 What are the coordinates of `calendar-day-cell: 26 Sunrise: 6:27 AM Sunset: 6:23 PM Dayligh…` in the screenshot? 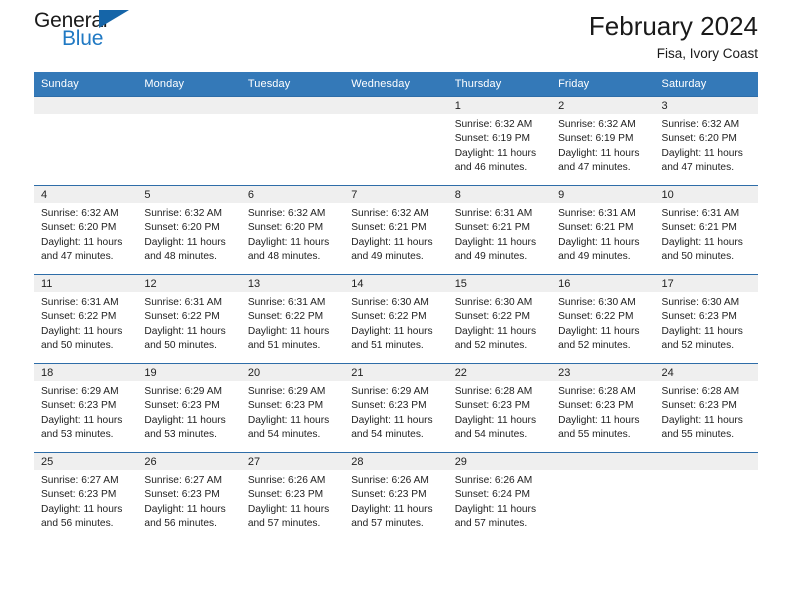 It's located at (189, 497).